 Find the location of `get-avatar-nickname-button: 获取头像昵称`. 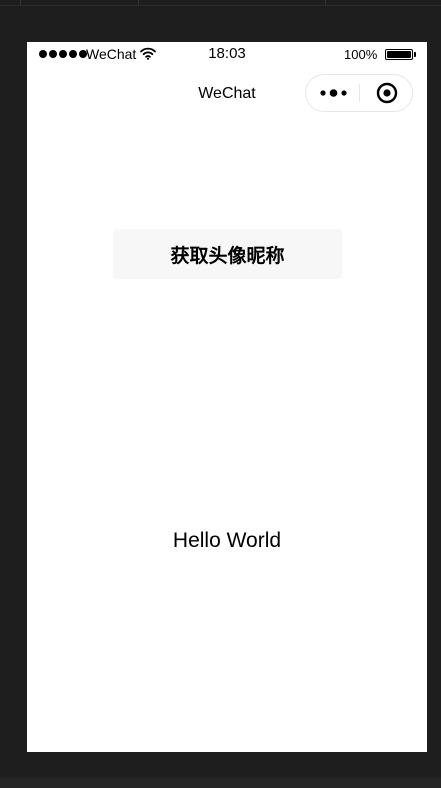

get-avatar-nickname-button: 获取头像昵称 is located at coordinates (227, 254).